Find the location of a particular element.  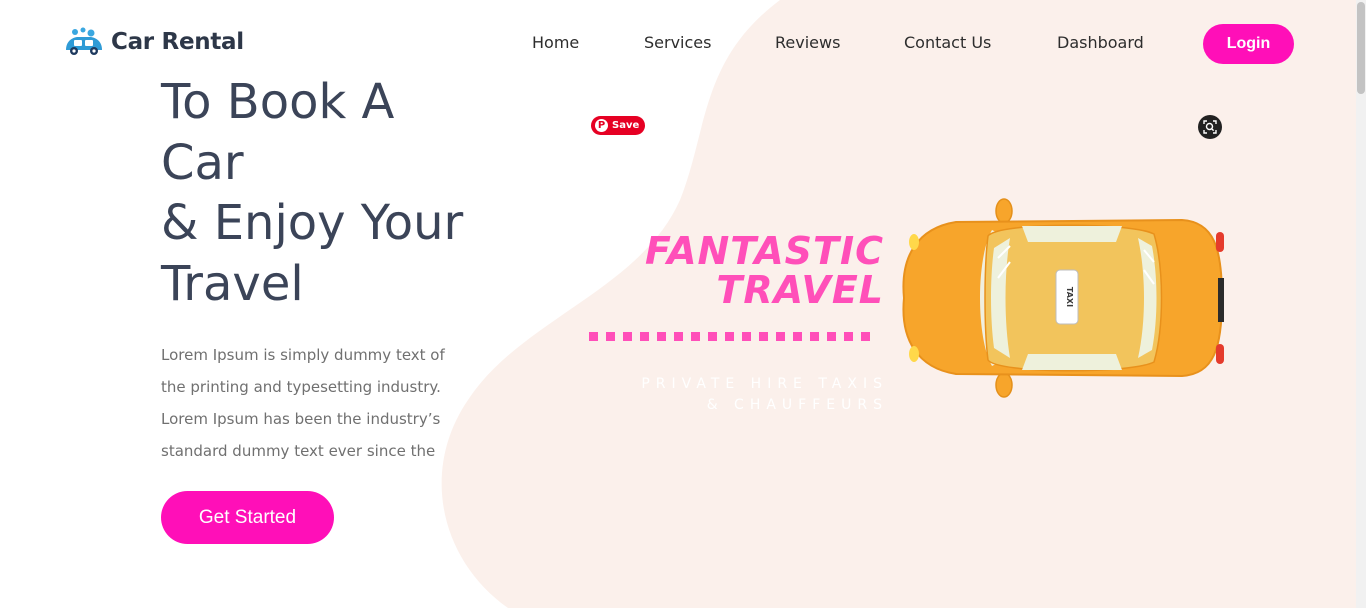

hero-description-line: Lorem Ipsum is simply dummy text of is located at coordinates (303, 355).